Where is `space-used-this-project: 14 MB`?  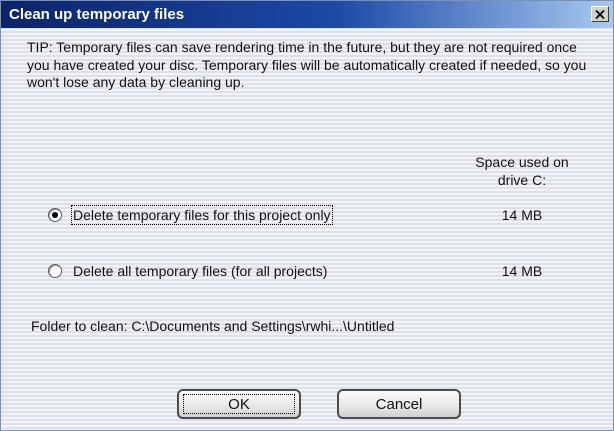
space-used-this-project: 14 MB is located at coordinates (522, 215).